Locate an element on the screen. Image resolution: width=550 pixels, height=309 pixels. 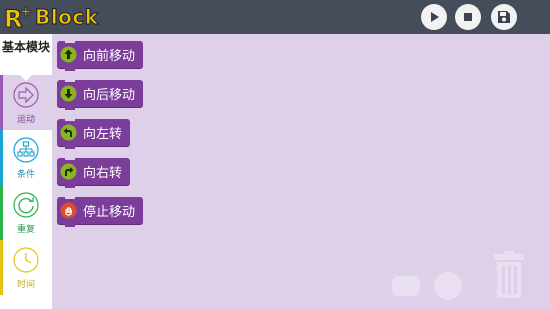
save-button is located at coordinates (504, 17).